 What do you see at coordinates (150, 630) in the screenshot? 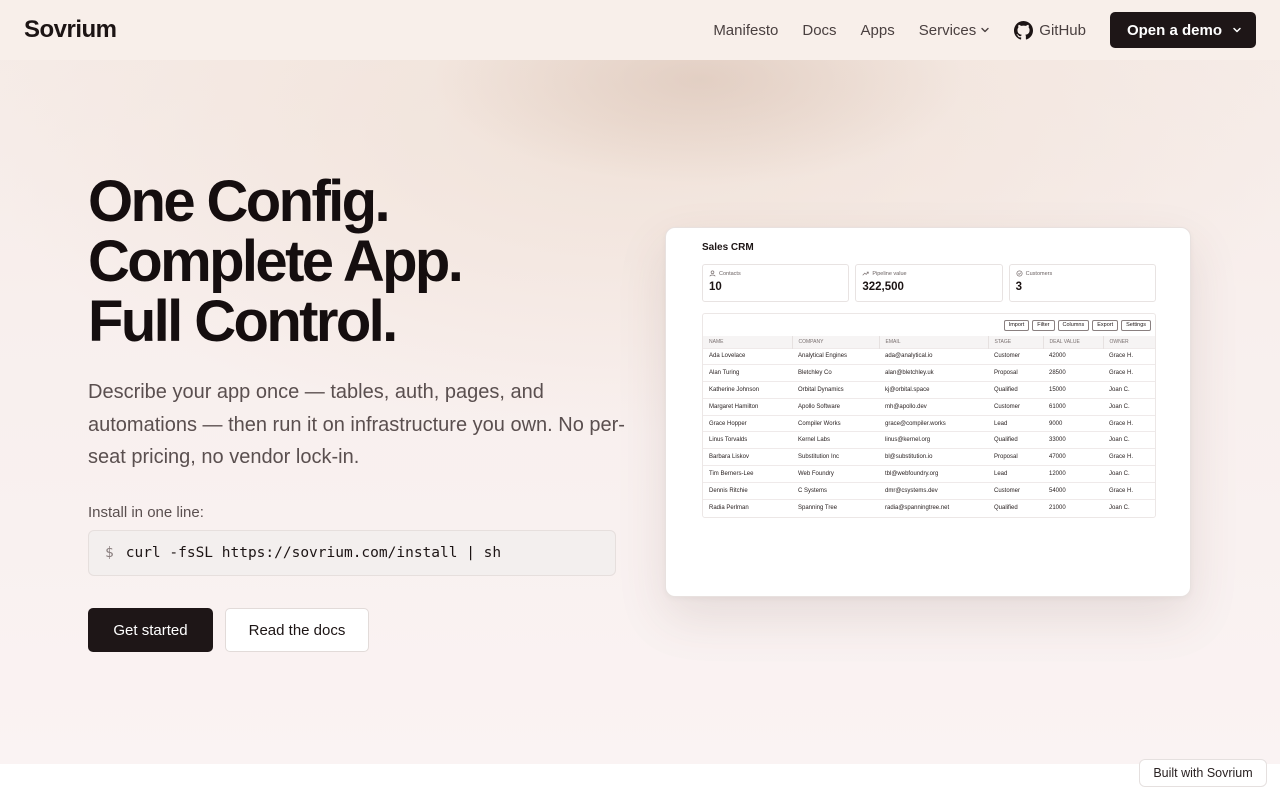
I see `get-started-button: Get started` at bounding box center [150, 630].